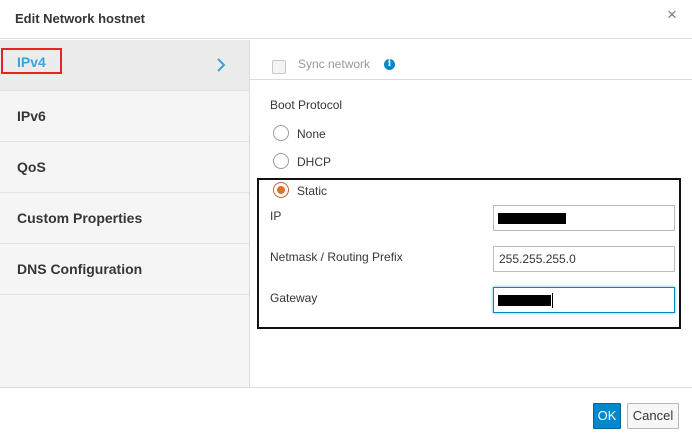 The height and width of the screenshot is (443, 692). What do you see at coordinates (221, 65) in the screenshot?
I see `chevron-right-icon` at bounding box center [221, 65].